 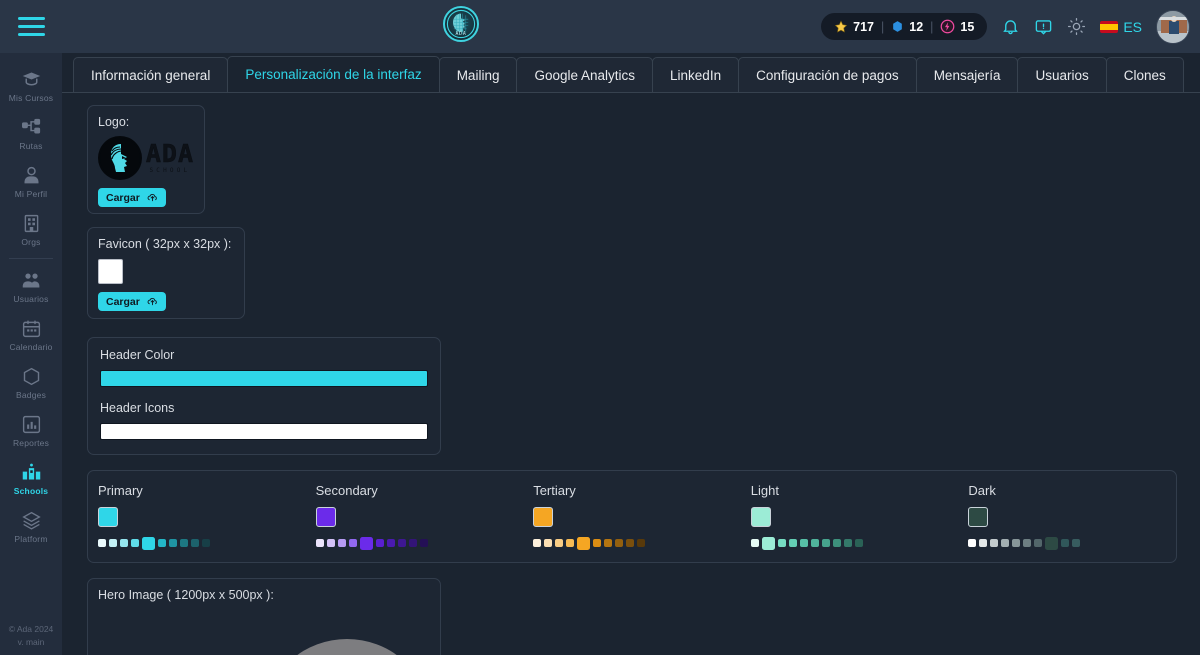 What do you see at coordinates (31, 520) in the screenshot?
I see `layers-icon` at bounding box center [31, 520].